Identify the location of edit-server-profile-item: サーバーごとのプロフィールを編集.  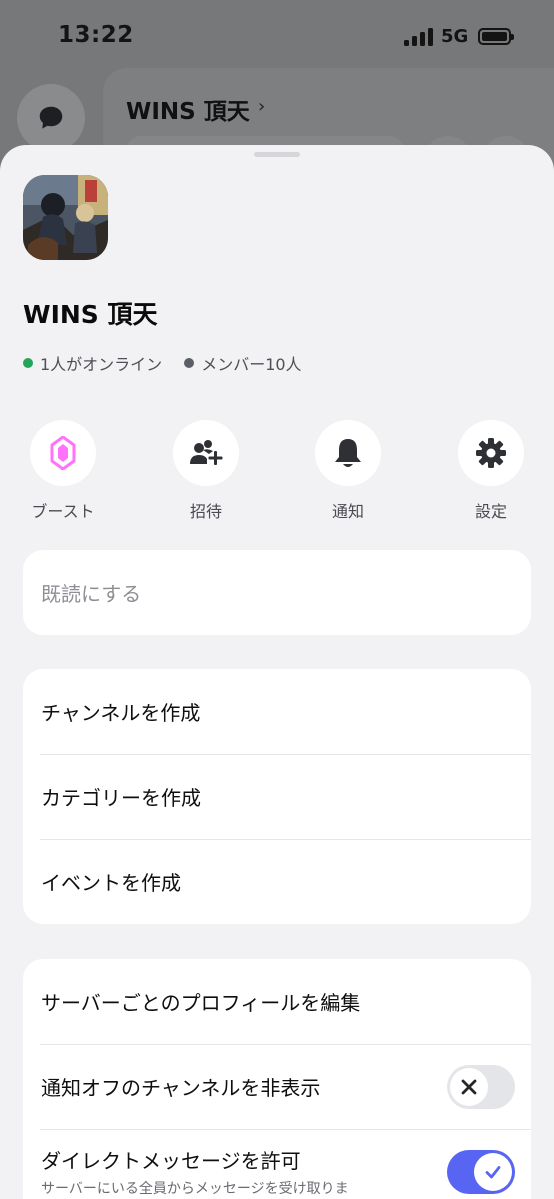
(277, 1001).